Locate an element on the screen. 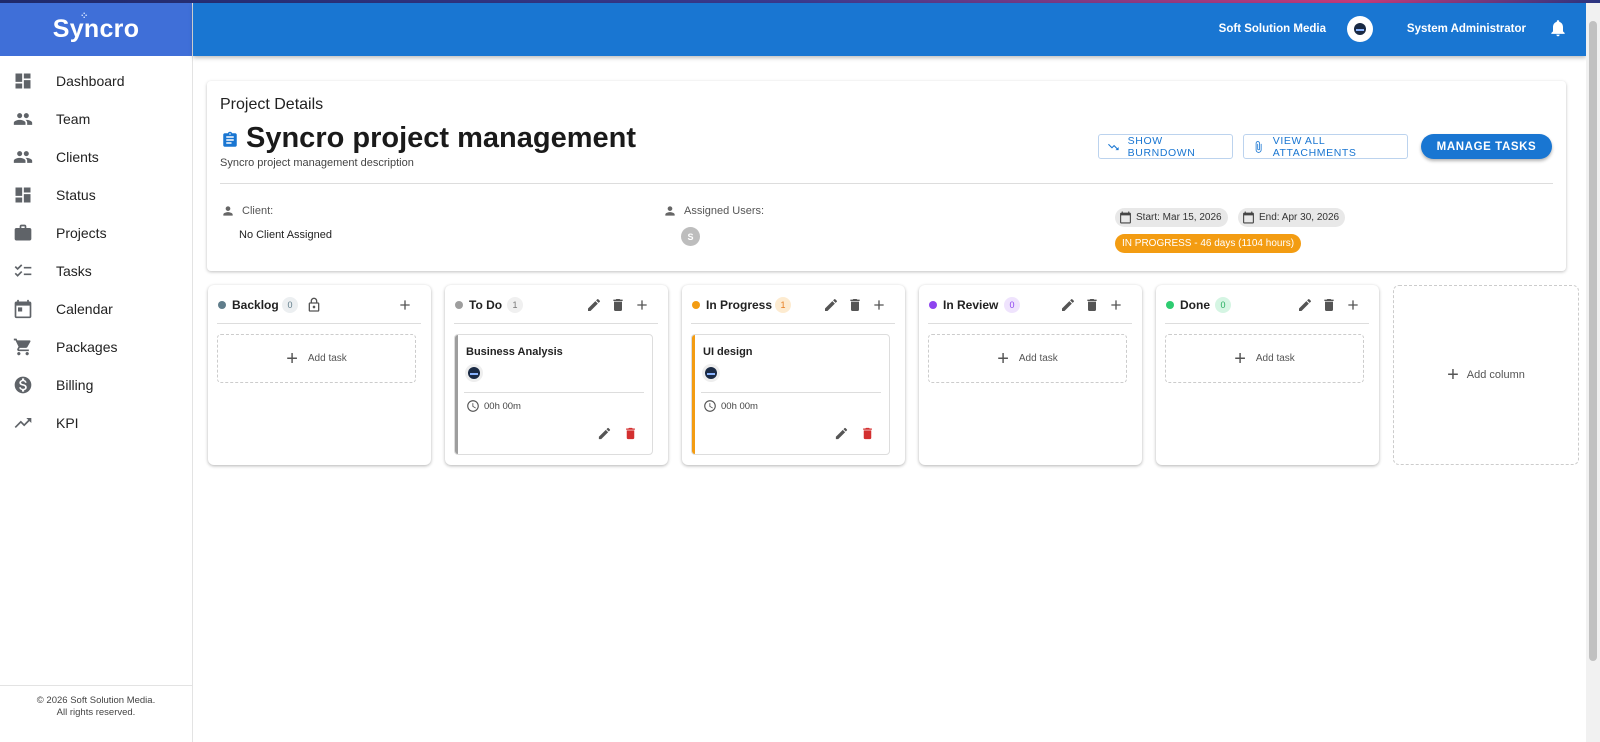 This screenshot has width=1600, height=742. view-attachments-button: VIEW ALL ATTACHMENTS is located at coordinates (1325, 146).